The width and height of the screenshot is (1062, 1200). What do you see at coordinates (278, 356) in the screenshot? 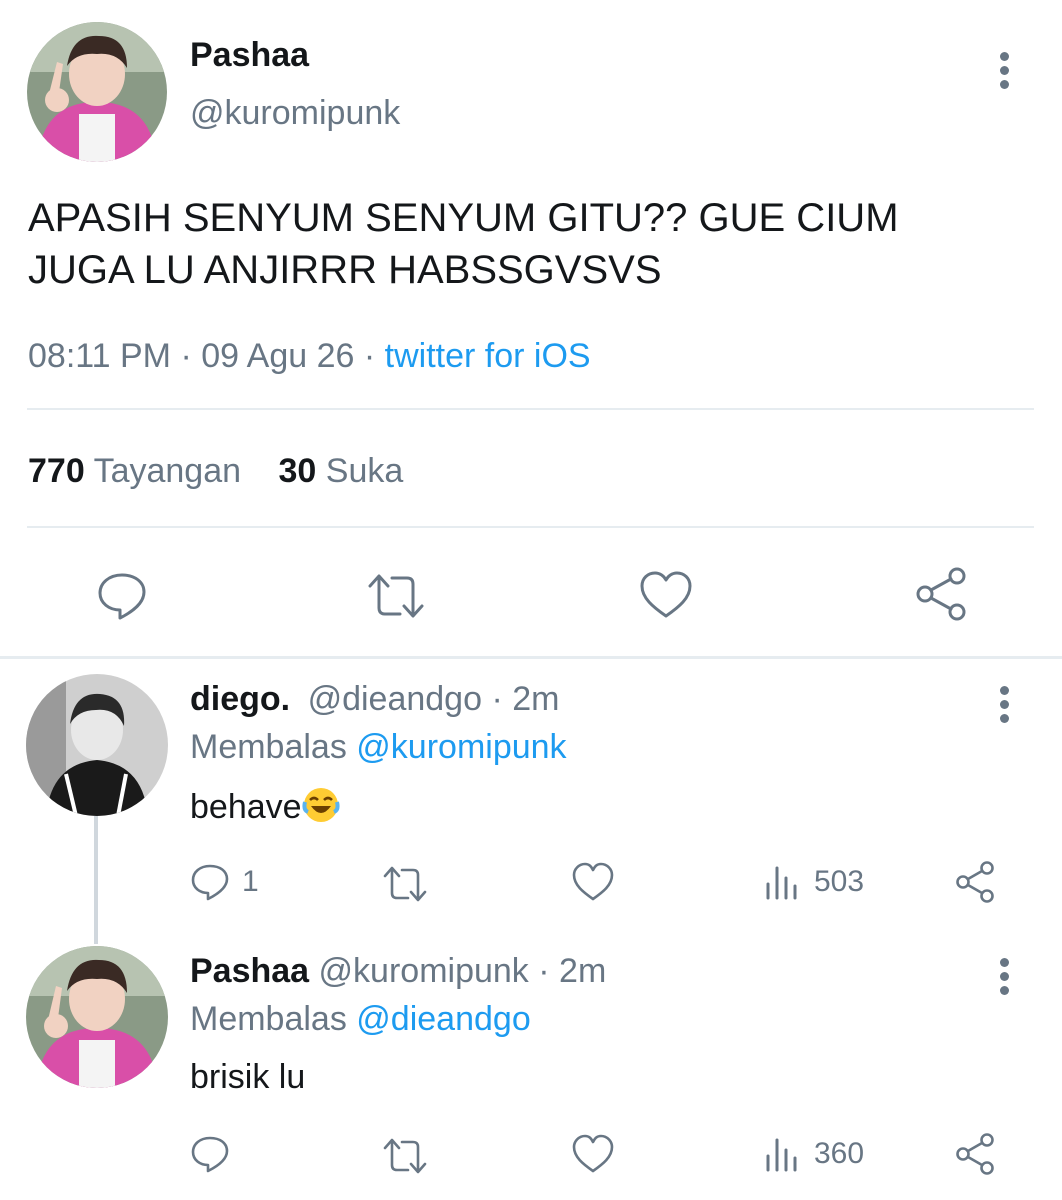
I see `tweet-date: 09 Agu 26` at bounding box center [278, 356].